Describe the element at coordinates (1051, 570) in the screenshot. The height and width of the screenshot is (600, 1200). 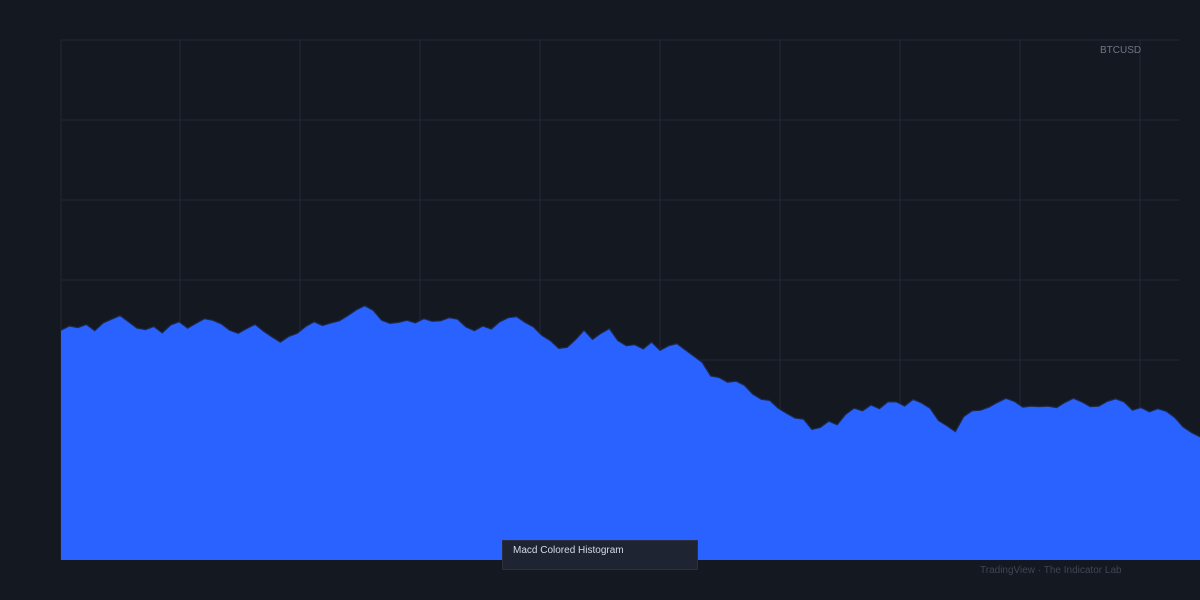
I see `watermark: TradingView · The Indicator Lab` at that location.